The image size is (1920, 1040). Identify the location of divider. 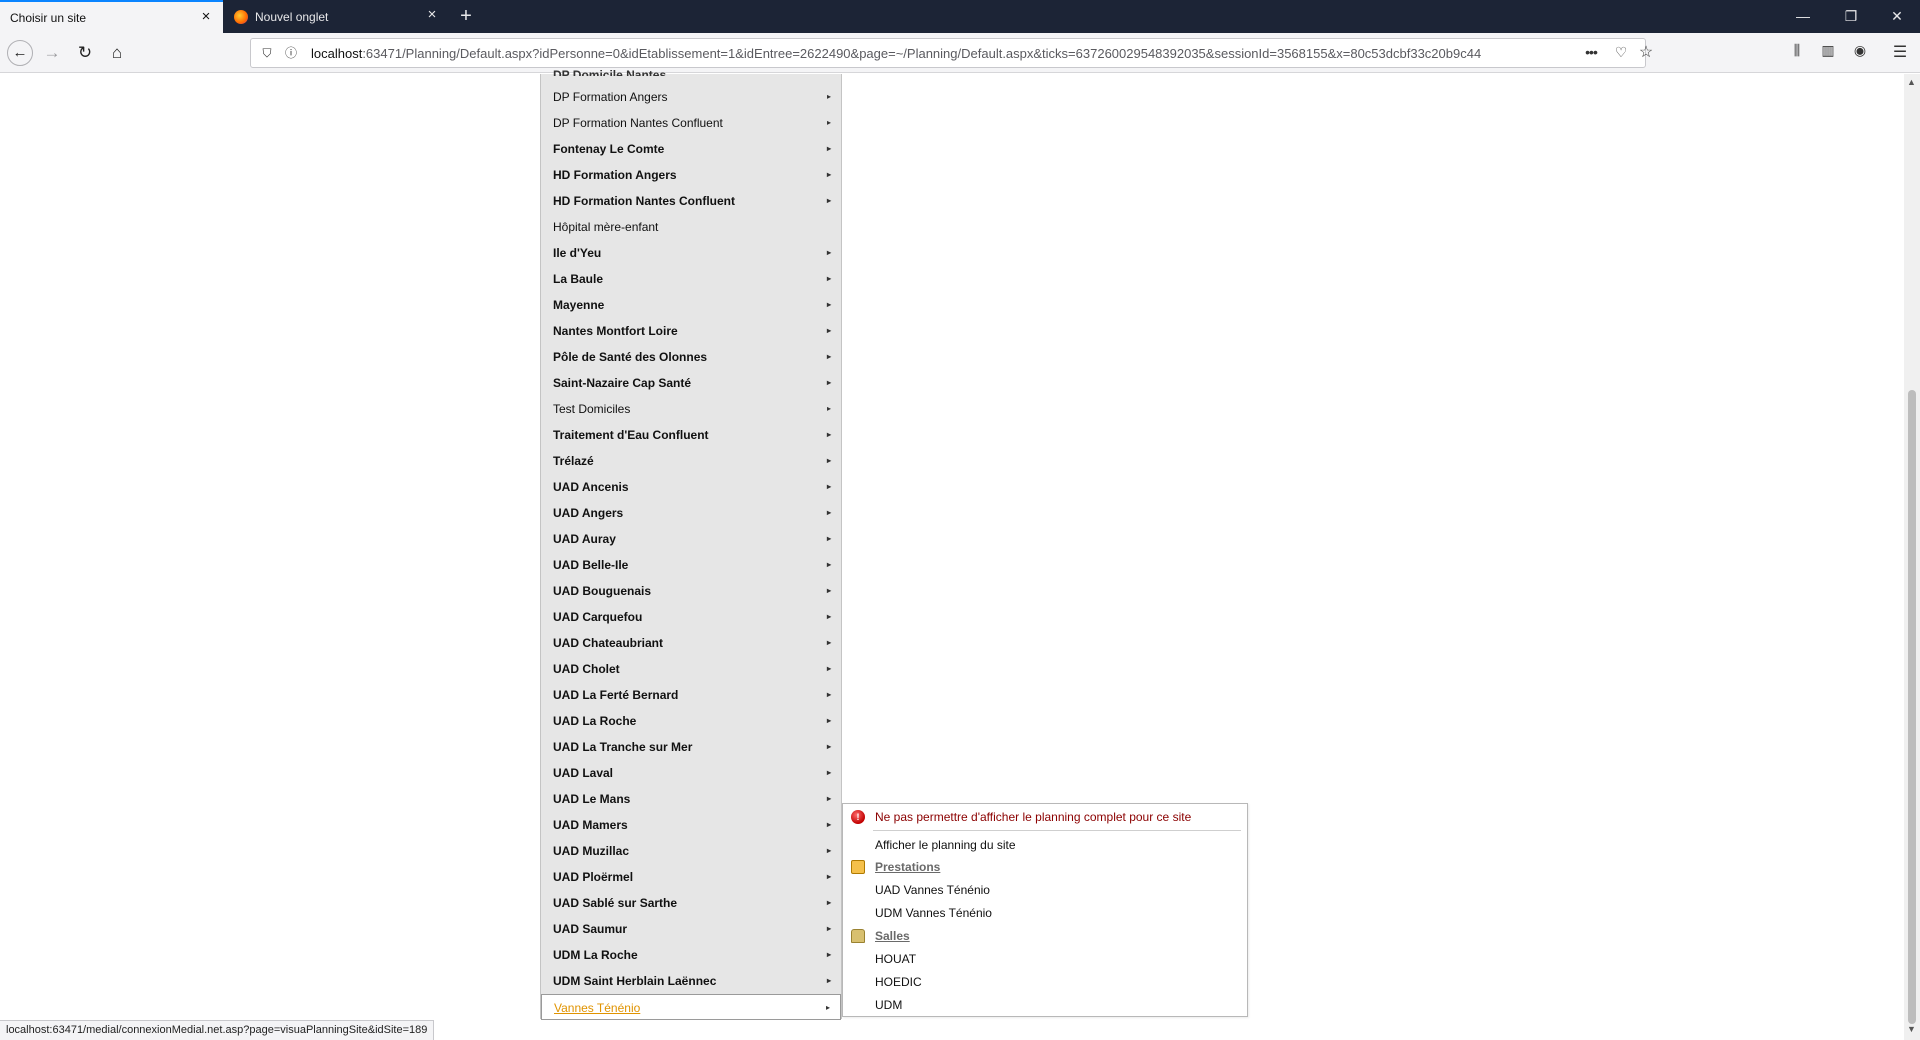
(1057, 830).